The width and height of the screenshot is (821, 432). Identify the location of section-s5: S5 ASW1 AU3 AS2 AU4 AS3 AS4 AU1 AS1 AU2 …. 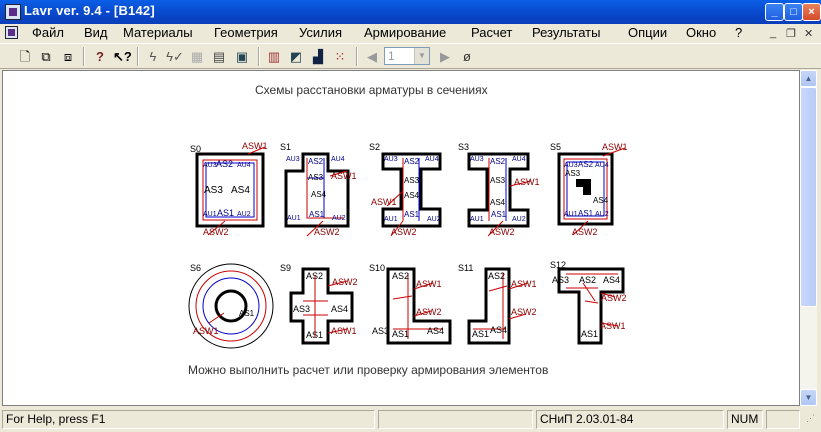
(589, 189).